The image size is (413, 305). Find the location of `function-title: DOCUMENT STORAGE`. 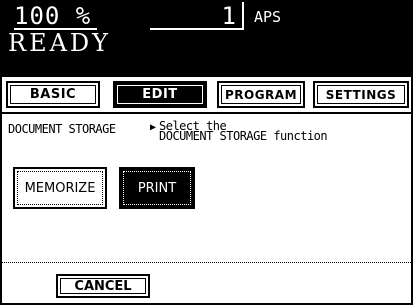

function-title: DOCUMENT STORAGE is located at coordinates (62, 129).